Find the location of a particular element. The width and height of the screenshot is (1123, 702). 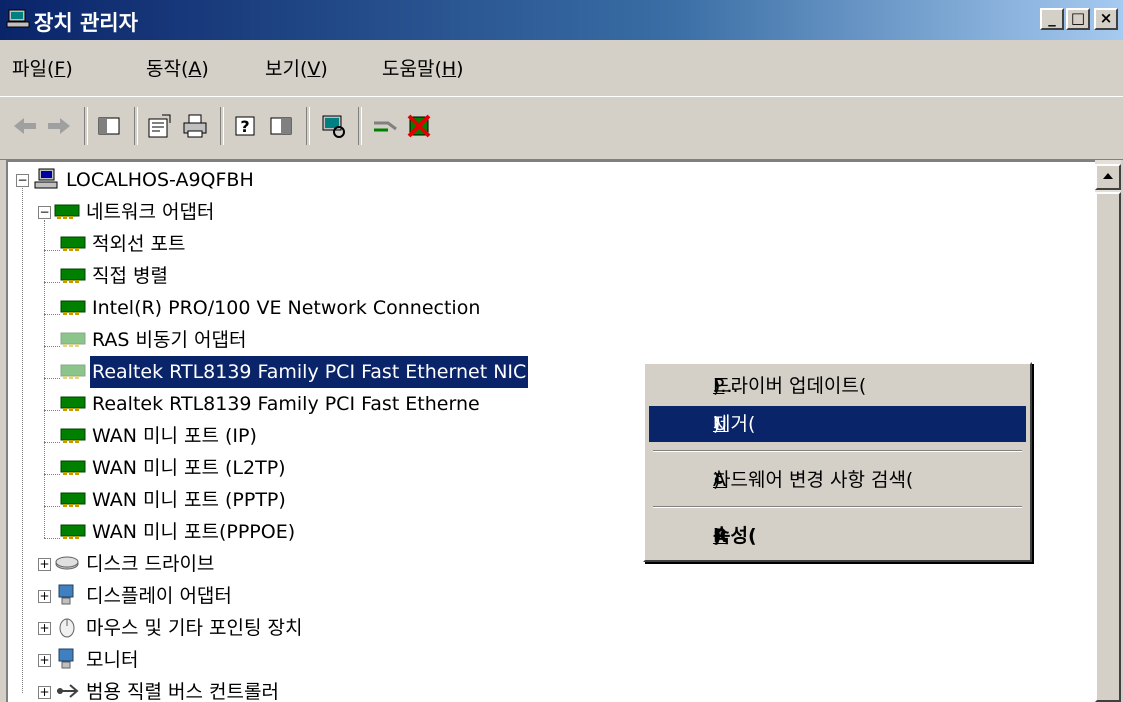

disk-drive-icon is located at coordinates (67, 563).